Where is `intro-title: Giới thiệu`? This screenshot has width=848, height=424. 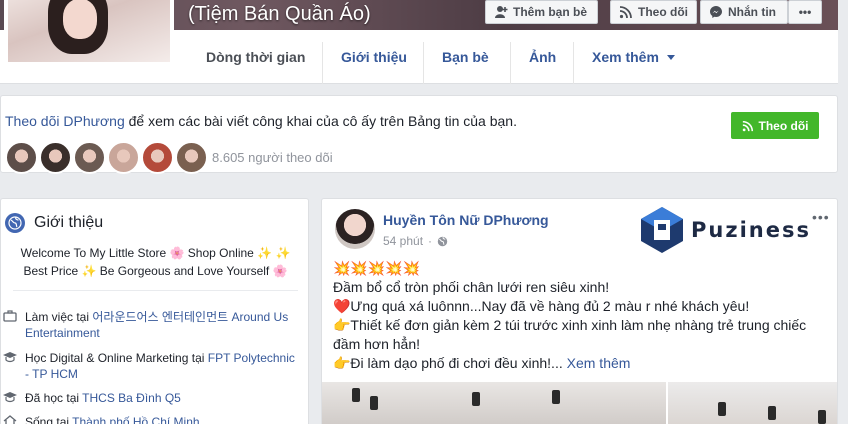
intro-title: Giới thiệu is located at coordinates (69, 222).